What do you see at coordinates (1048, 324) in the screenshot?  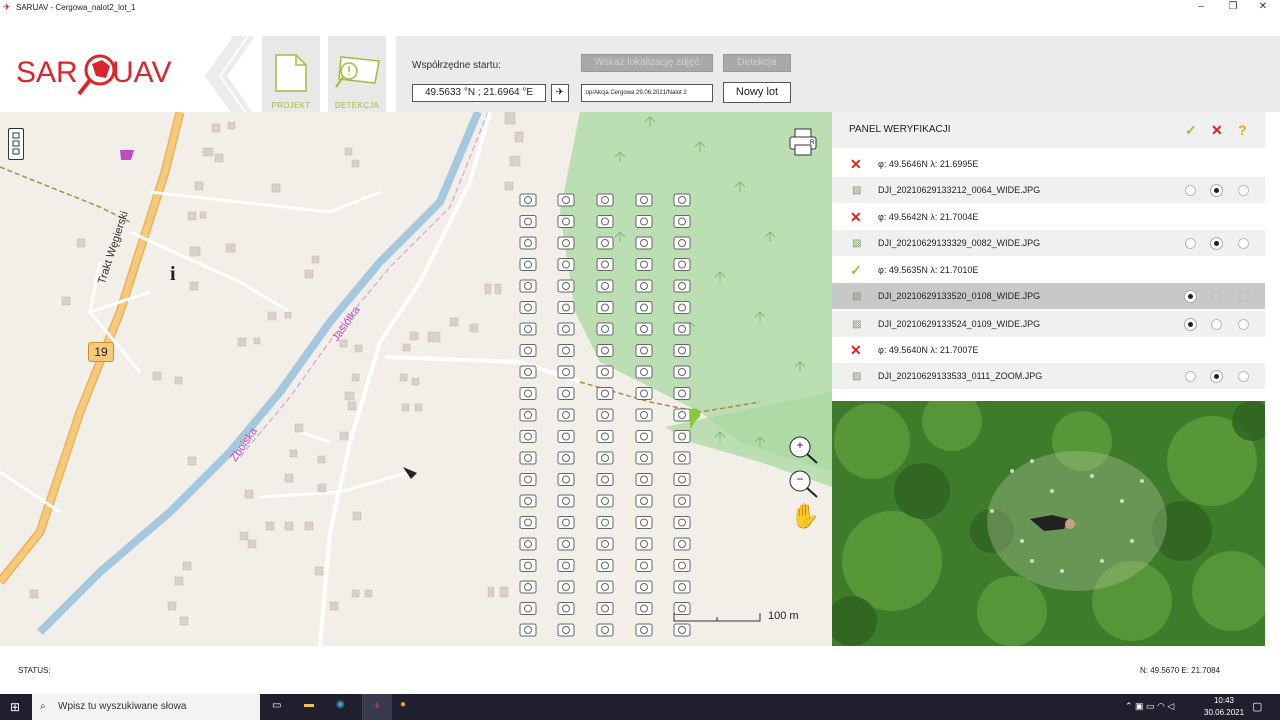 I see `image-row: ▨ DJI_20210629133524_0109_WIDE.JPG` at bounding box center [1048, 324].